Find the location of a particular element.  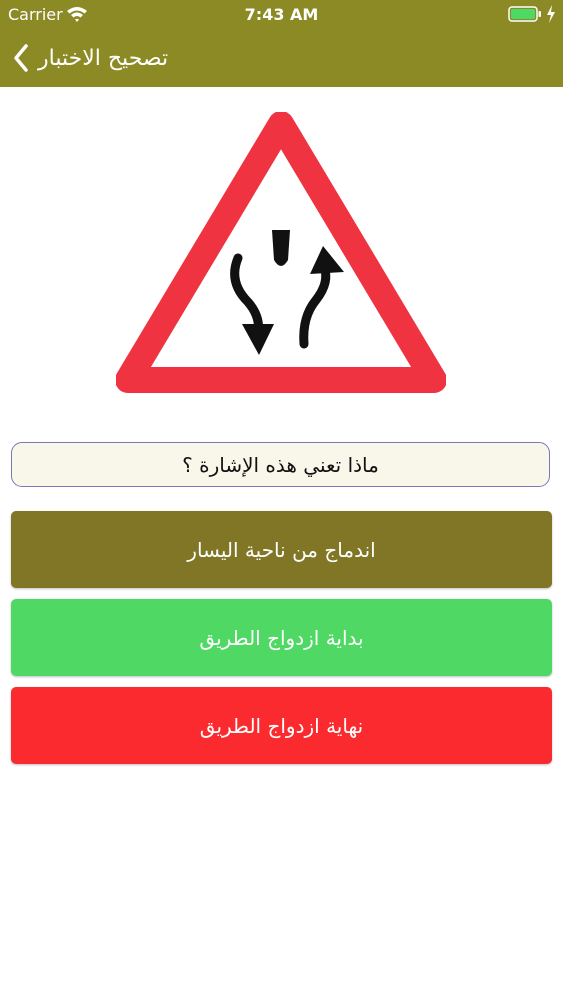

answer-option-merge-left: اندماج من ناحية اليسار is located at coordinates (281, 549).